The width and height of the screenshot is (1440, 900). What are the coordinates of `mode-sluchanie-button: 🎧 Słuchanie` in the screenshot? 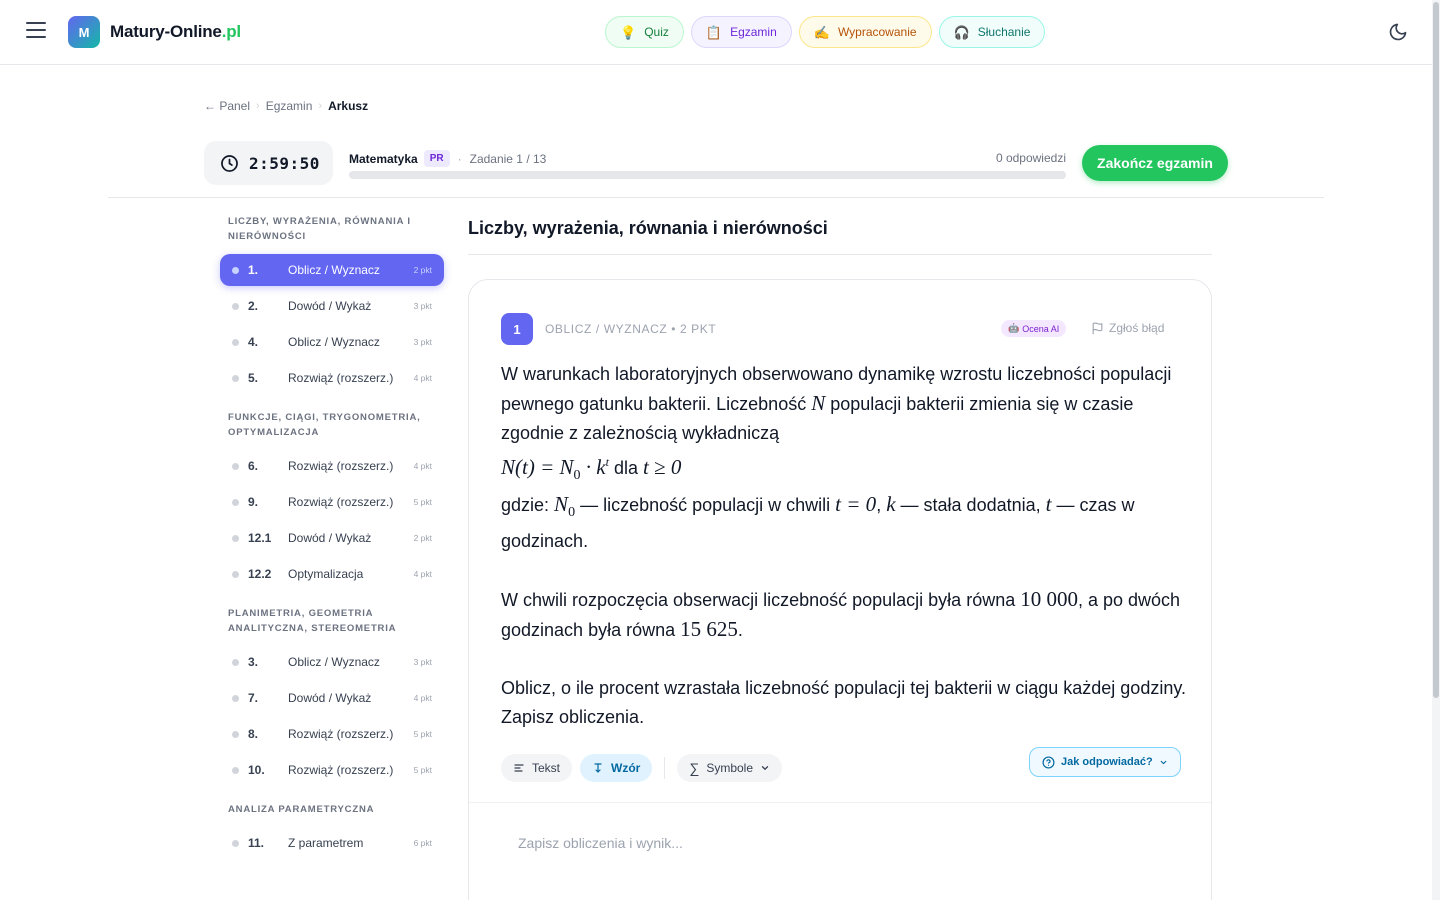 It's located at (992, 32).